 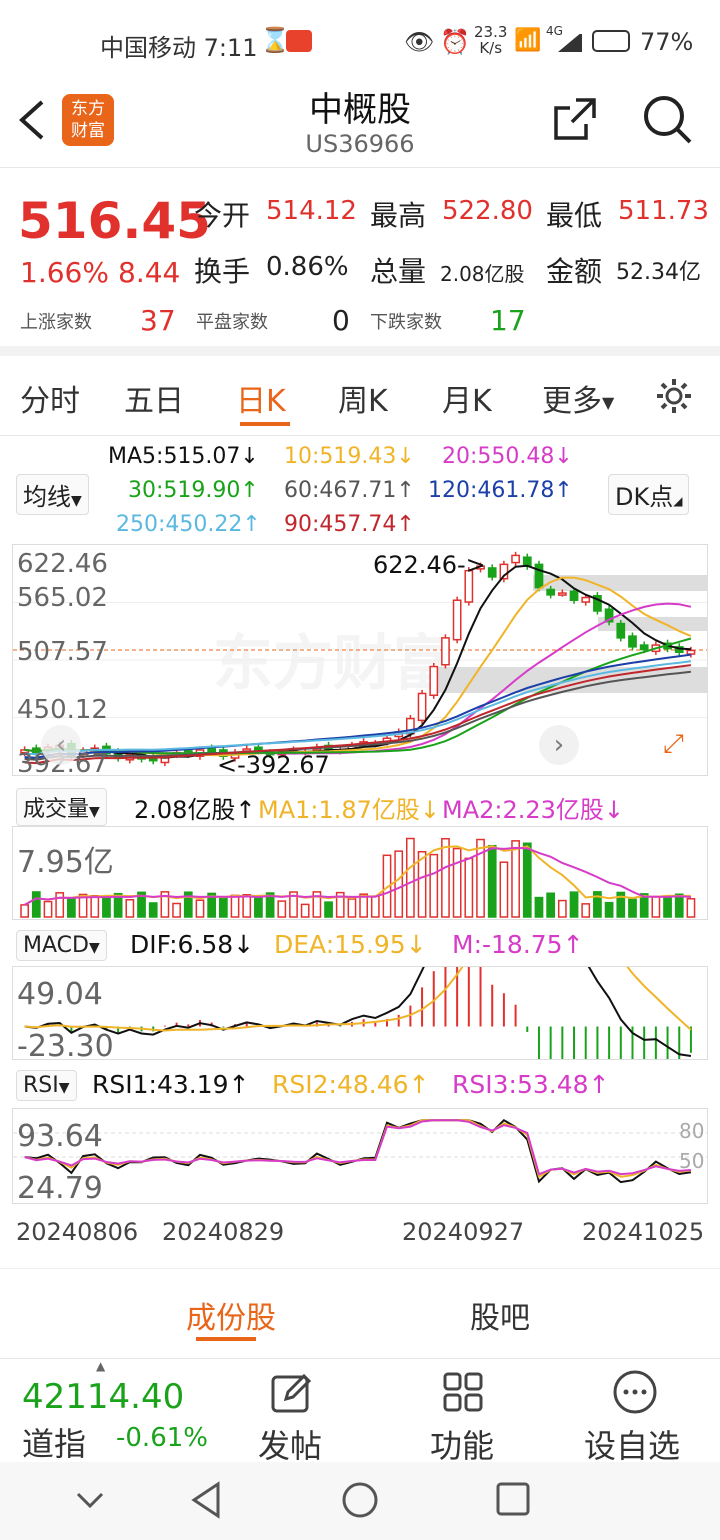 What do you see at coordinates (462, 1444) in the screenshot?
I see `function-button: 功能` at bounding box center [462, 1444].